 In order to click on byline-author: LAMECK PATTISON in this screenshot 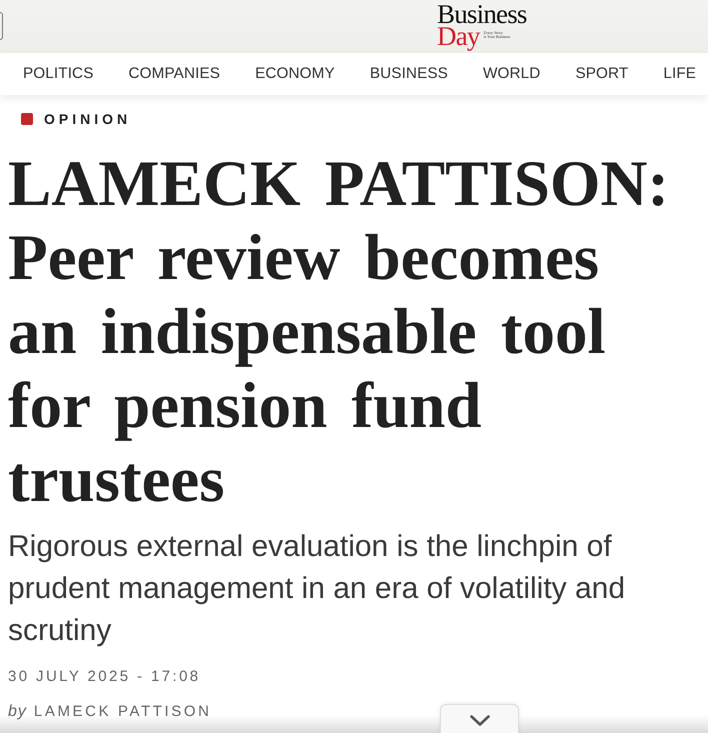, I will do `click(123, 711)`.